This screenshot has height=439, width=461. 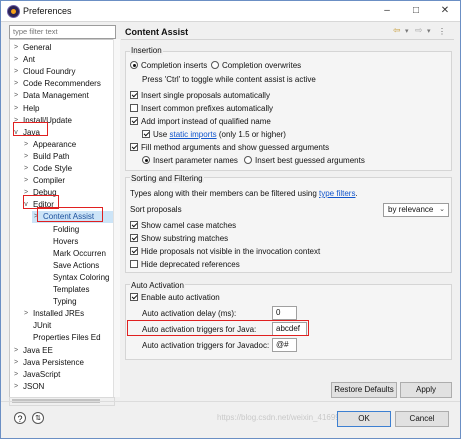 I want to click on tree-item: Properties Files Ed, so click(x=67, y=338).